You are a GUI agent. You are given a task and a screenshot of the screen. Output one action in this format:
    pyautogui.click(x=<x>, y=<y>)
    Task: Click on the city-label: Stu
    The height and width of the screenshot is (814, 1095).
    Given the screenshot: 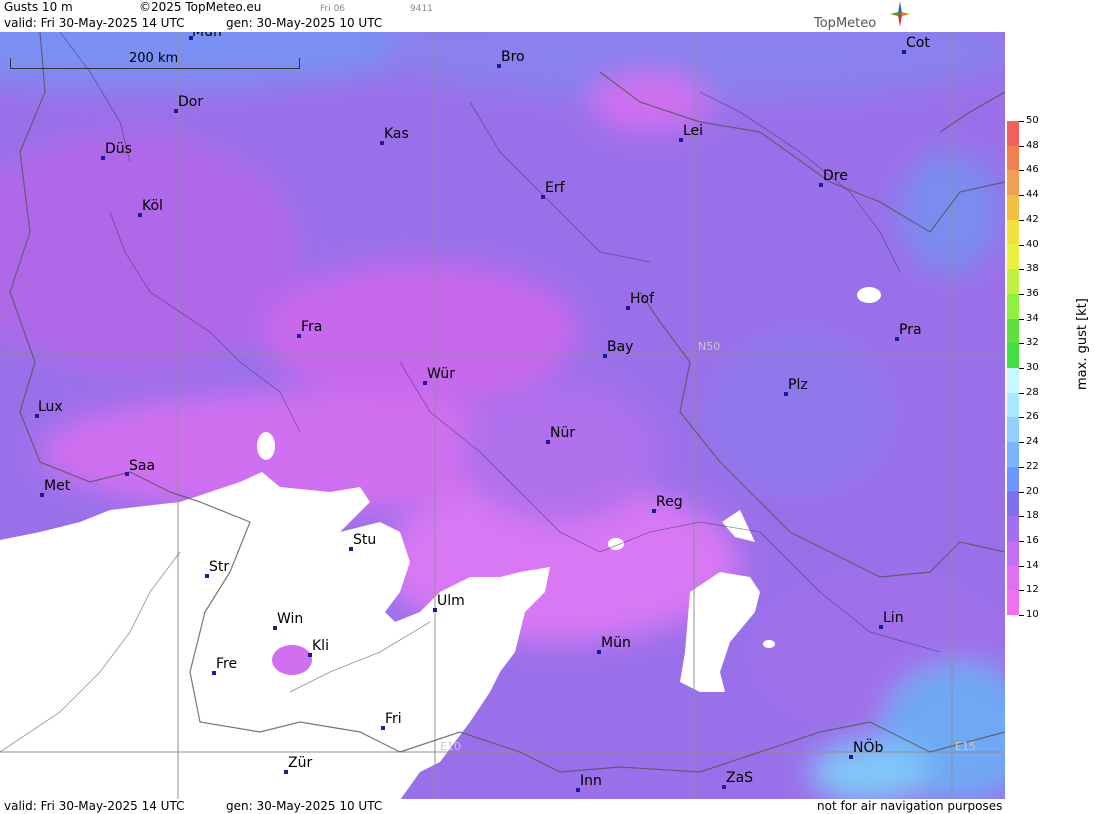 What is the action you would take?
    pyautogui.click(x=364, y=540)
    